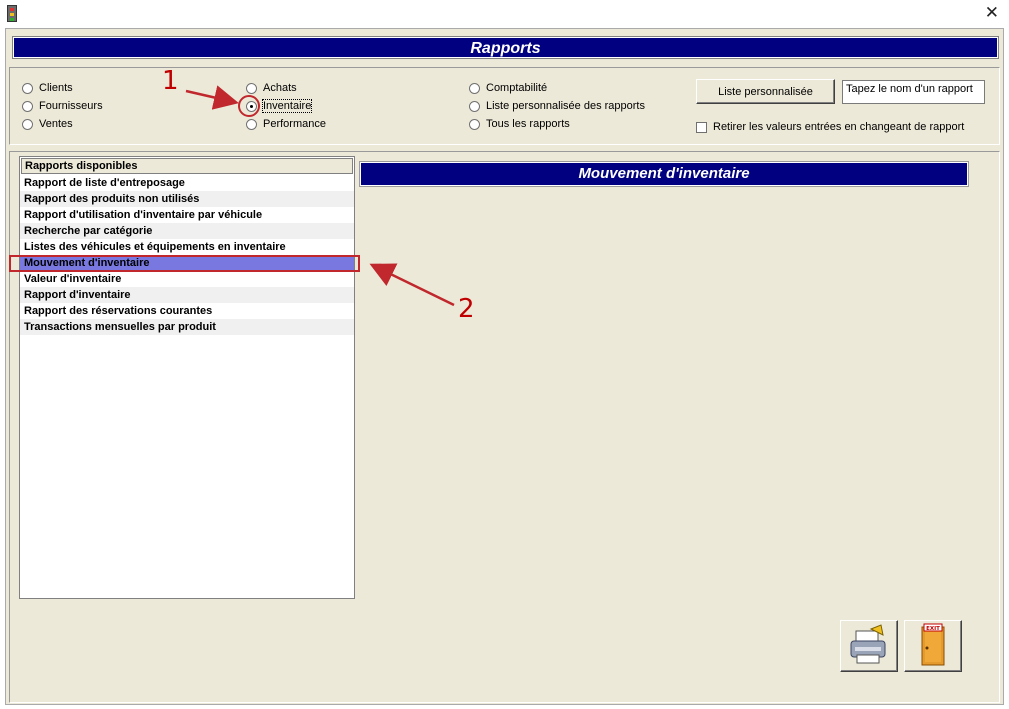  I want to click on printer-icon, so click(868, 644).